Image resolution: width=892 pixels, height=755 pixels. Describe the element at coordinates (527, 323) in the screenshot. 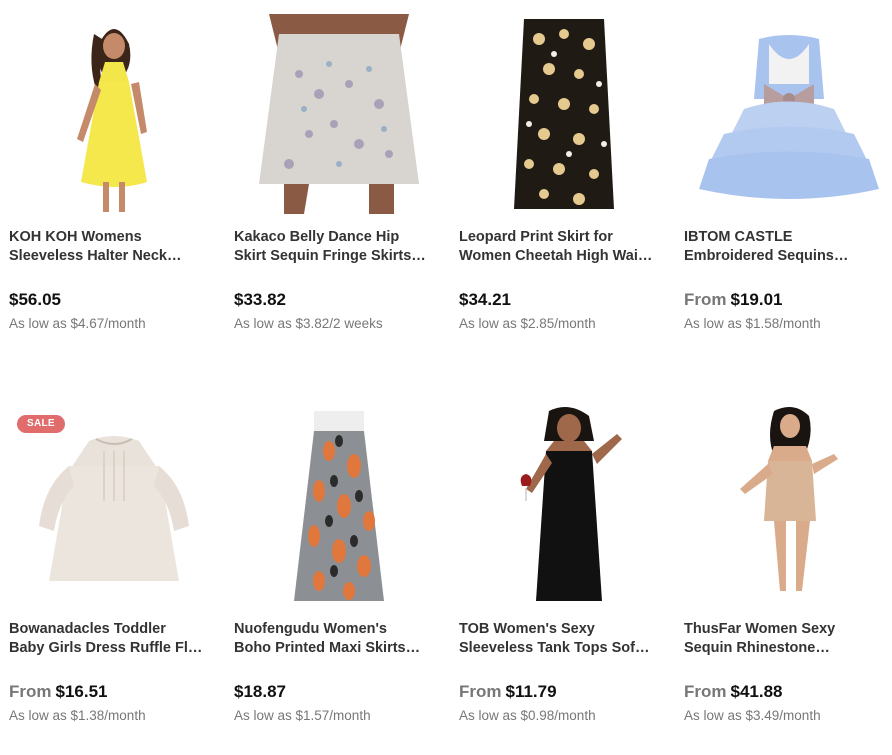

I see `installment-text: As low as $2.85/month` at that location.